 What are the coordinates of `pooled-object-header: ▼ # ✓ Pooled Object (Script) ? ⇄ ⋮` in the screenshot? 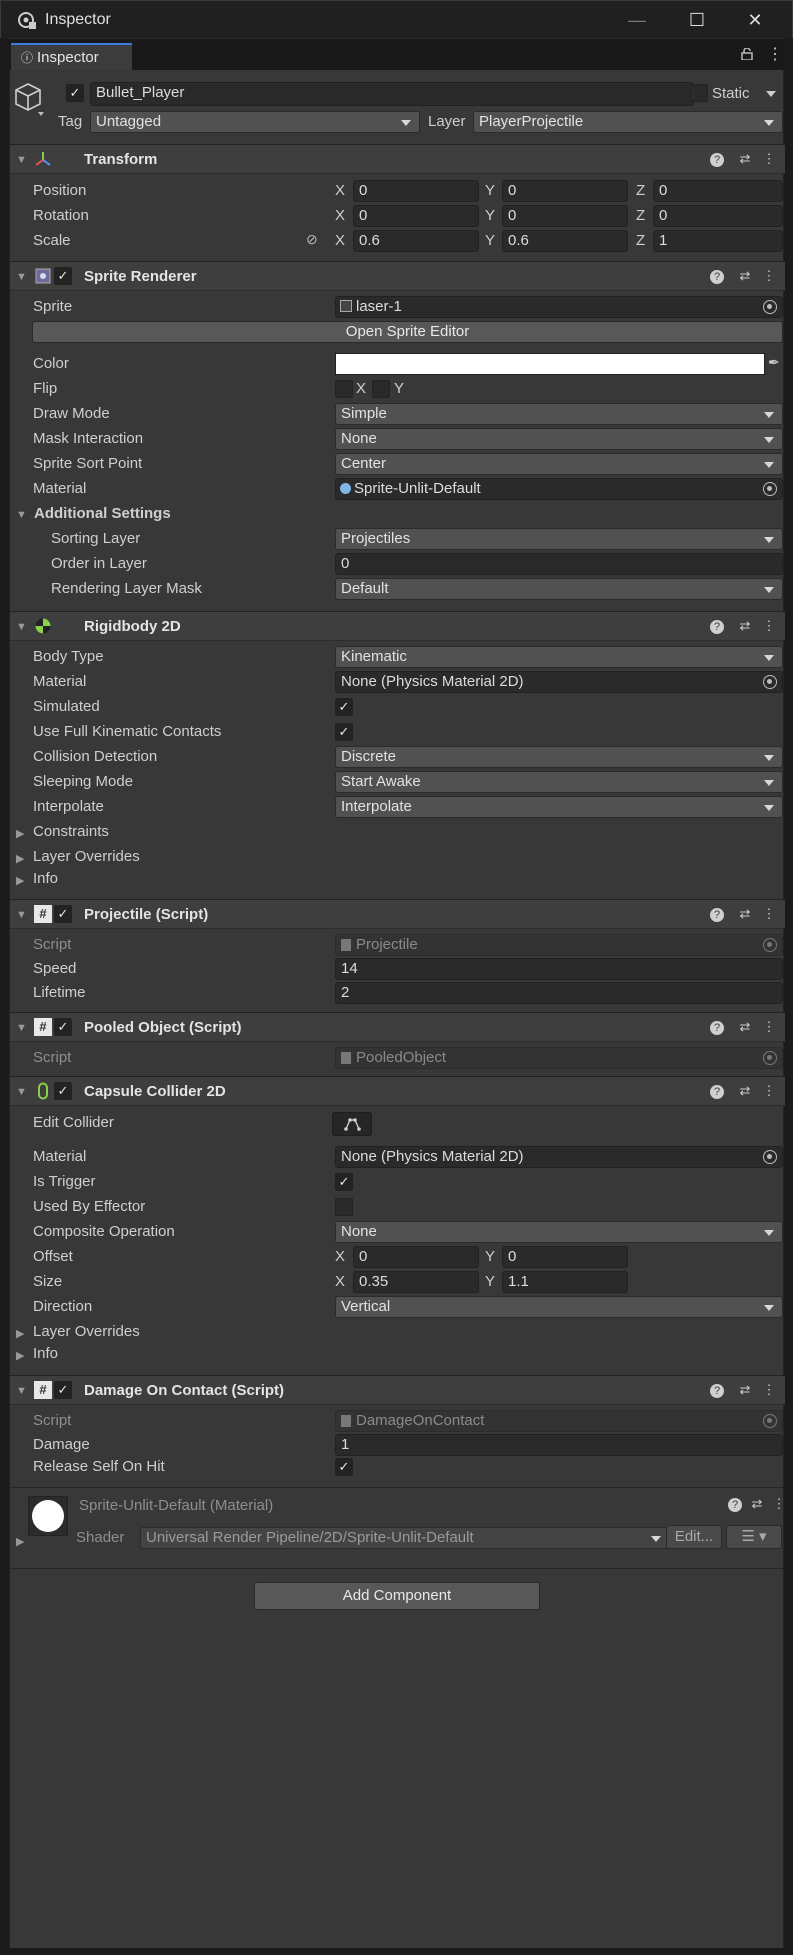 It's located at (397, 1027).